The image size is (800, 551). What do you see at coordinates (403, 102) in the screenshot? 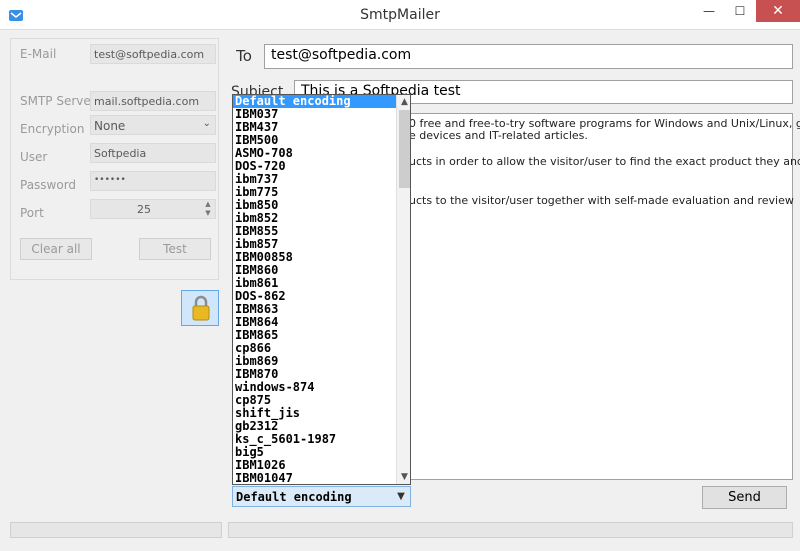
I see `scroll-up-icon: ▲` at bounding box center [403, 102].